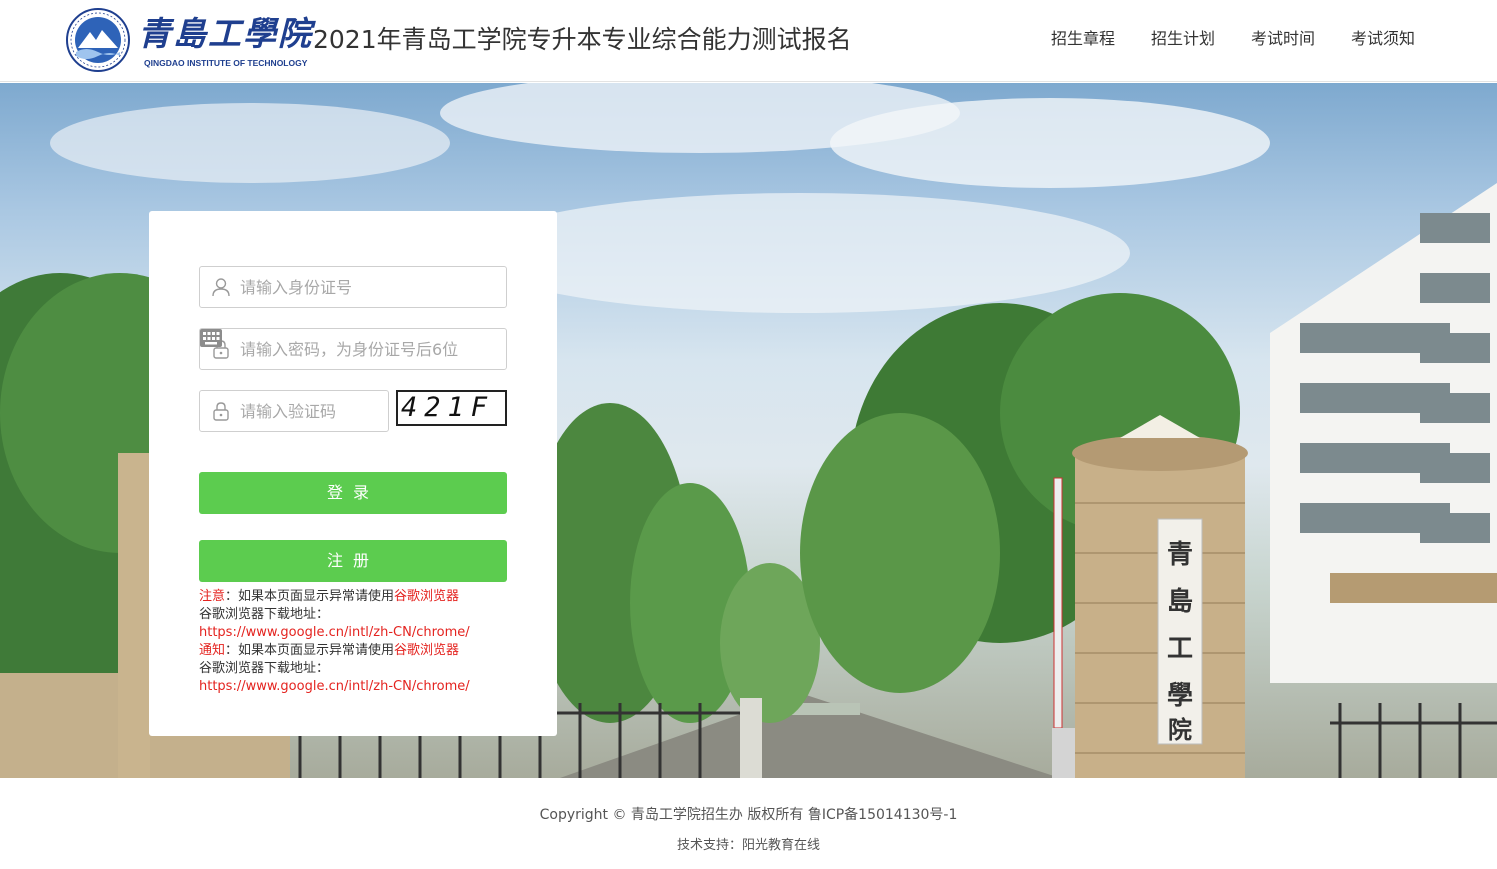 This screenshot has width=1497, height=869. I want to click on register-button: 注册, so click(353, 561).